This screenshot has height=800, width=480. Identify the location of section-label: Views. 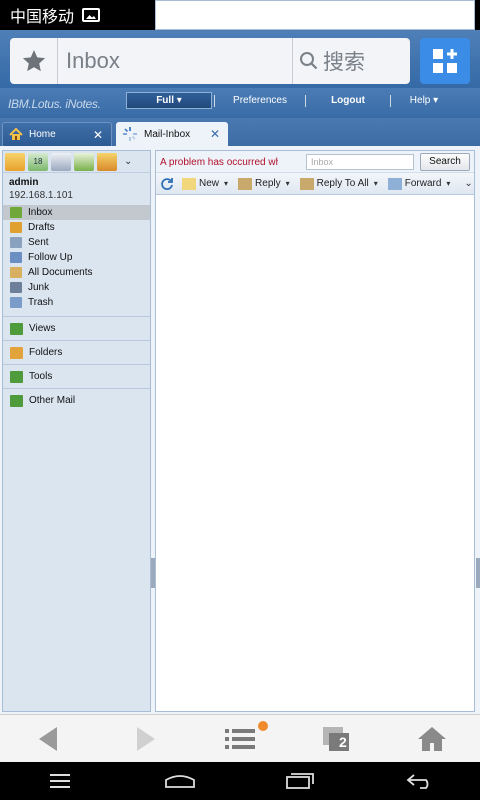
(42, 328).